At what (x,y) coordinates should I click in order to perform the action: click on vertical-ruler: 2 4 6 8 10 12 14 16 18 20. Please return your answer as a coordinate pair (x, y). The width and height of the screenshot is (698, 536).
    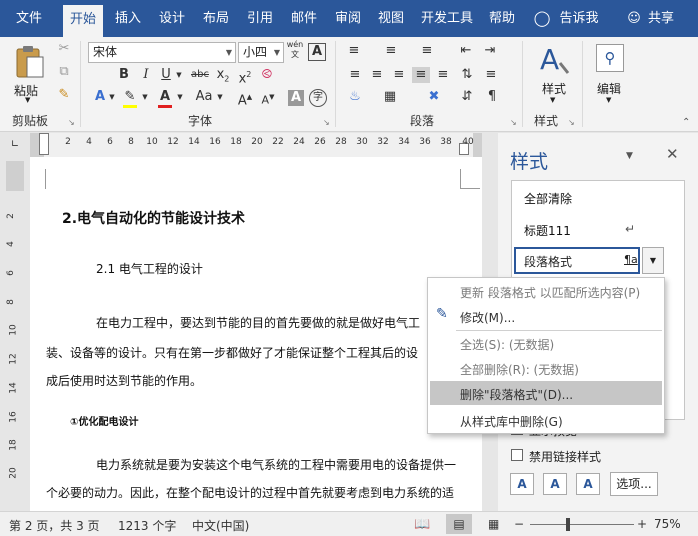
    Looking at the image, I should click on (15, 334).